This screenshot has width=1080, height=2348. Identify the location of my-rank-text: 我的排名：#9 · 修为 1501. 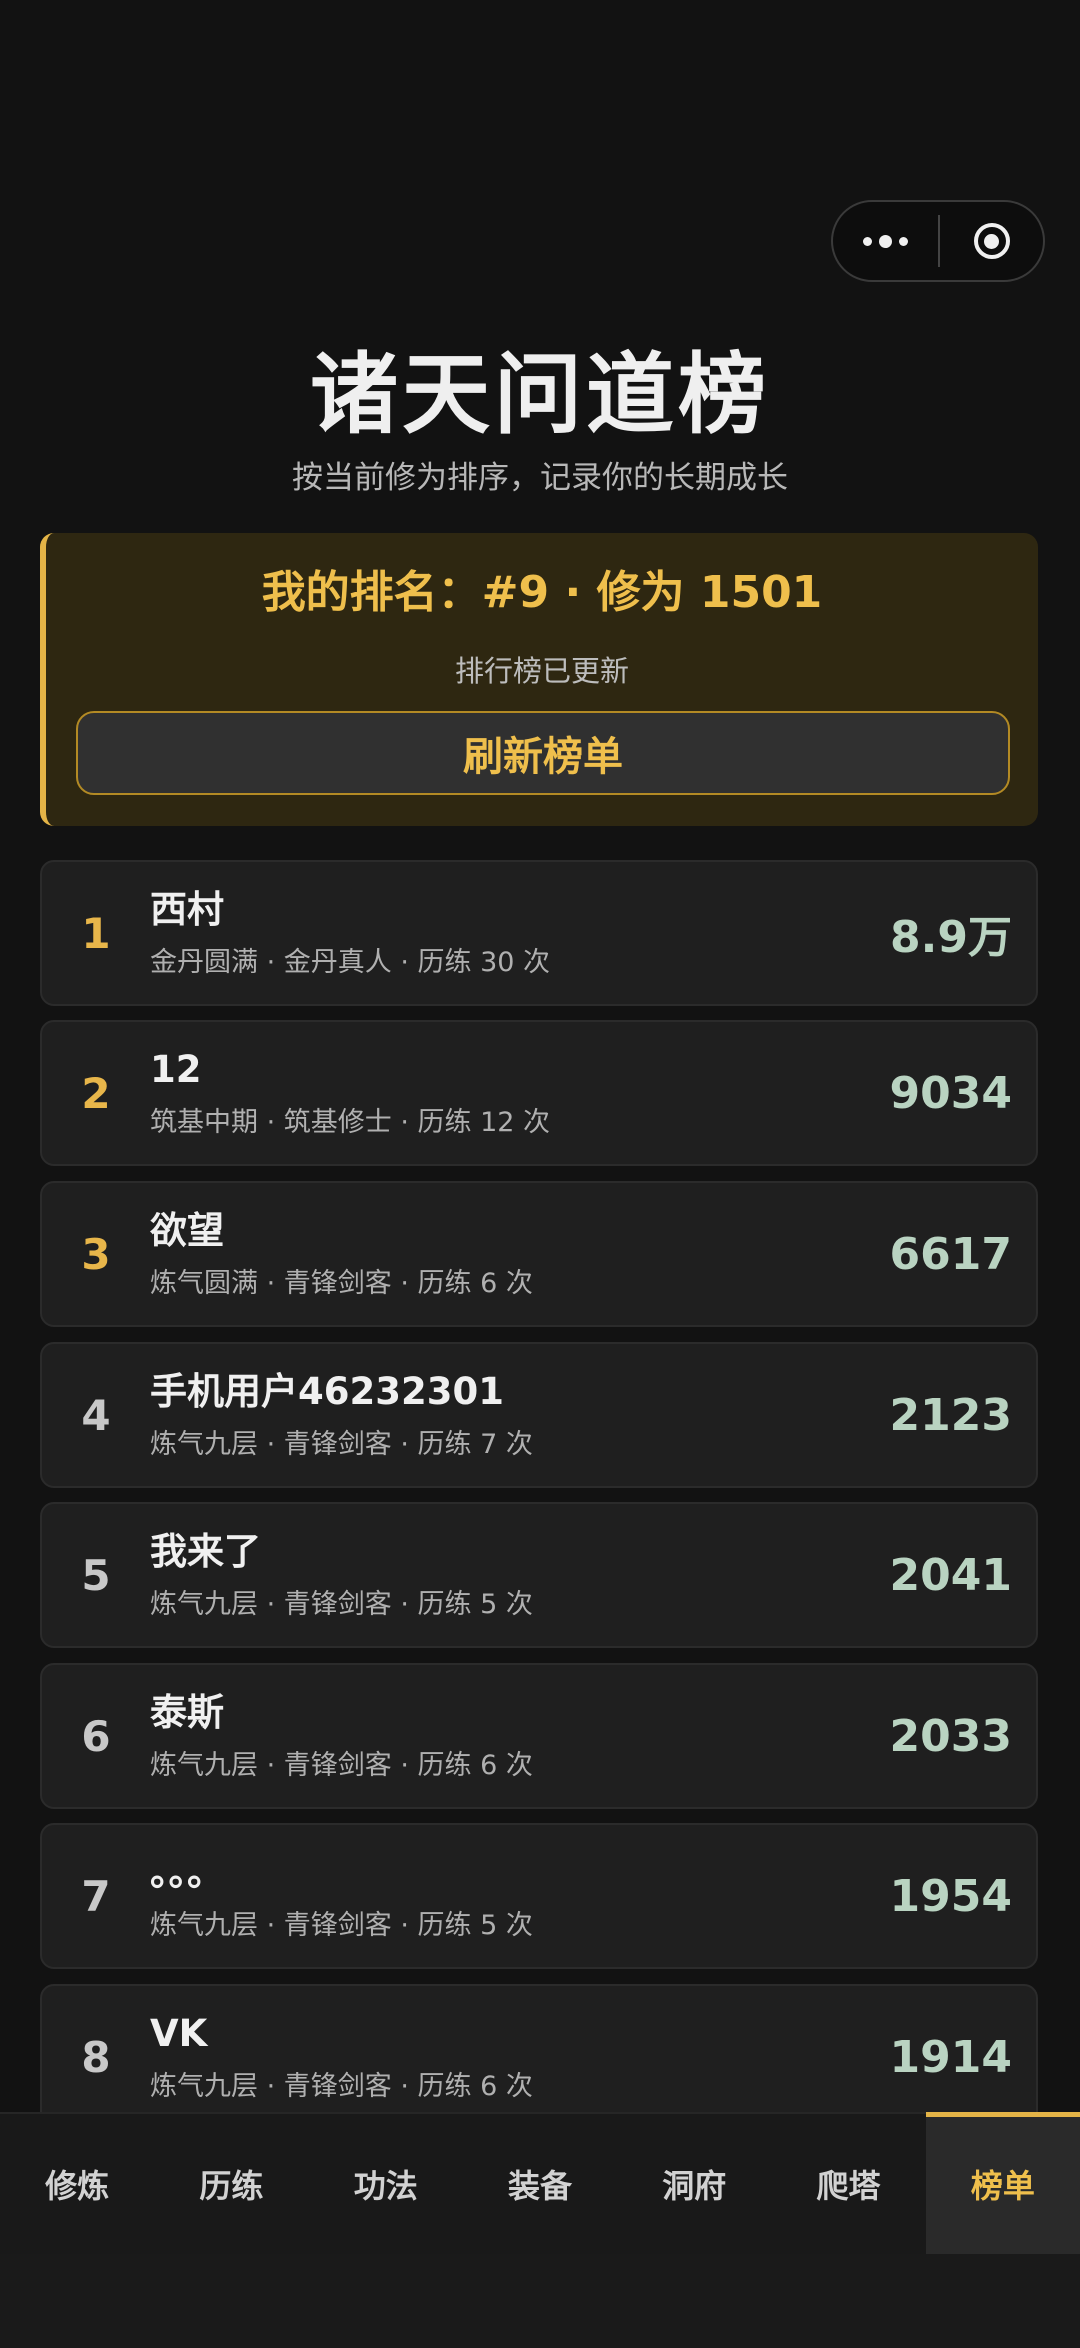
(542, 592).